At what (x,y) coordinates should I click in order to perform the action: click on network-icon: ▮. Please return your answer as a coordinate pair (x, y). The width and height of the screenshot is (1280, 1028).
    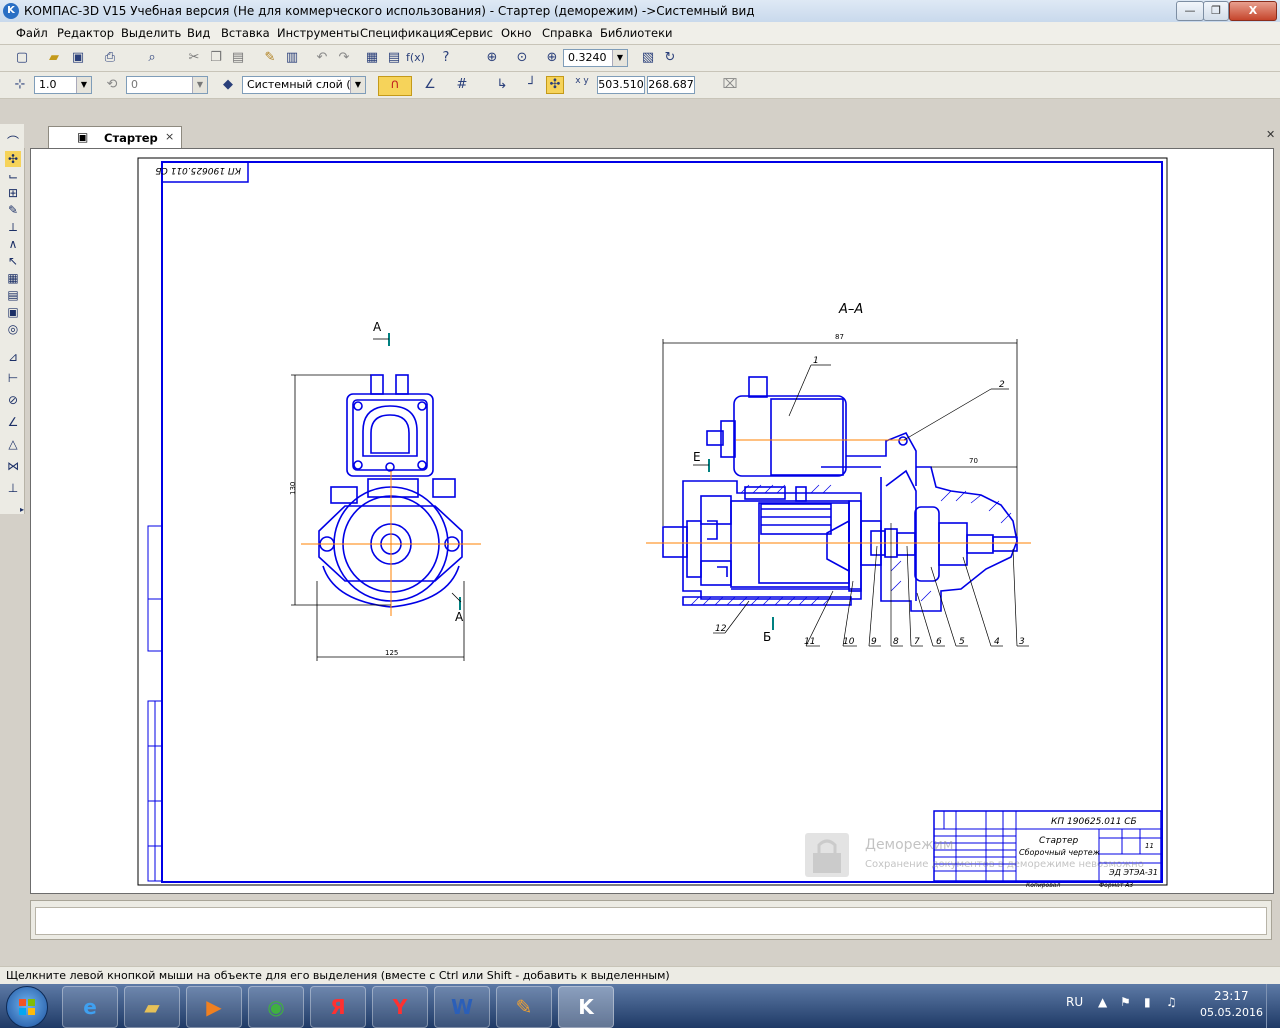
    Looking at the image, I should click on (1147, 1002).